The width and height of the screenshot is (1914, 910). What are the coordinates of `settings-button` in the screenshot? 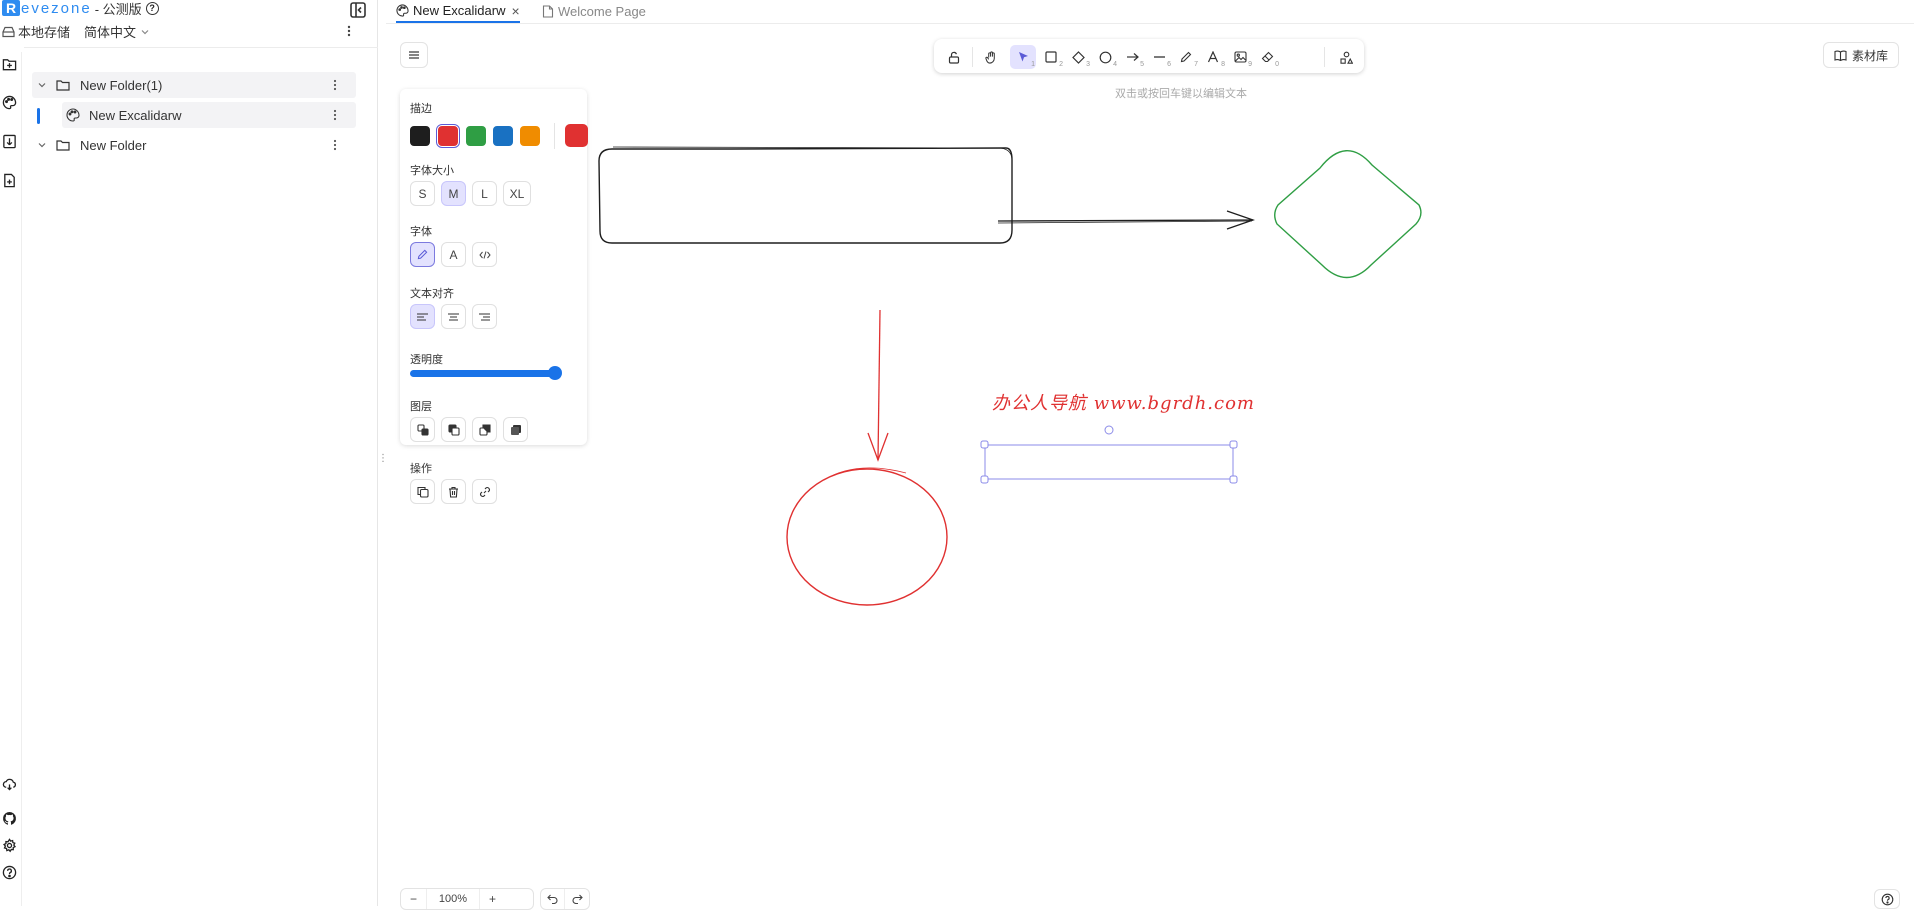 It's located at (9, 845).